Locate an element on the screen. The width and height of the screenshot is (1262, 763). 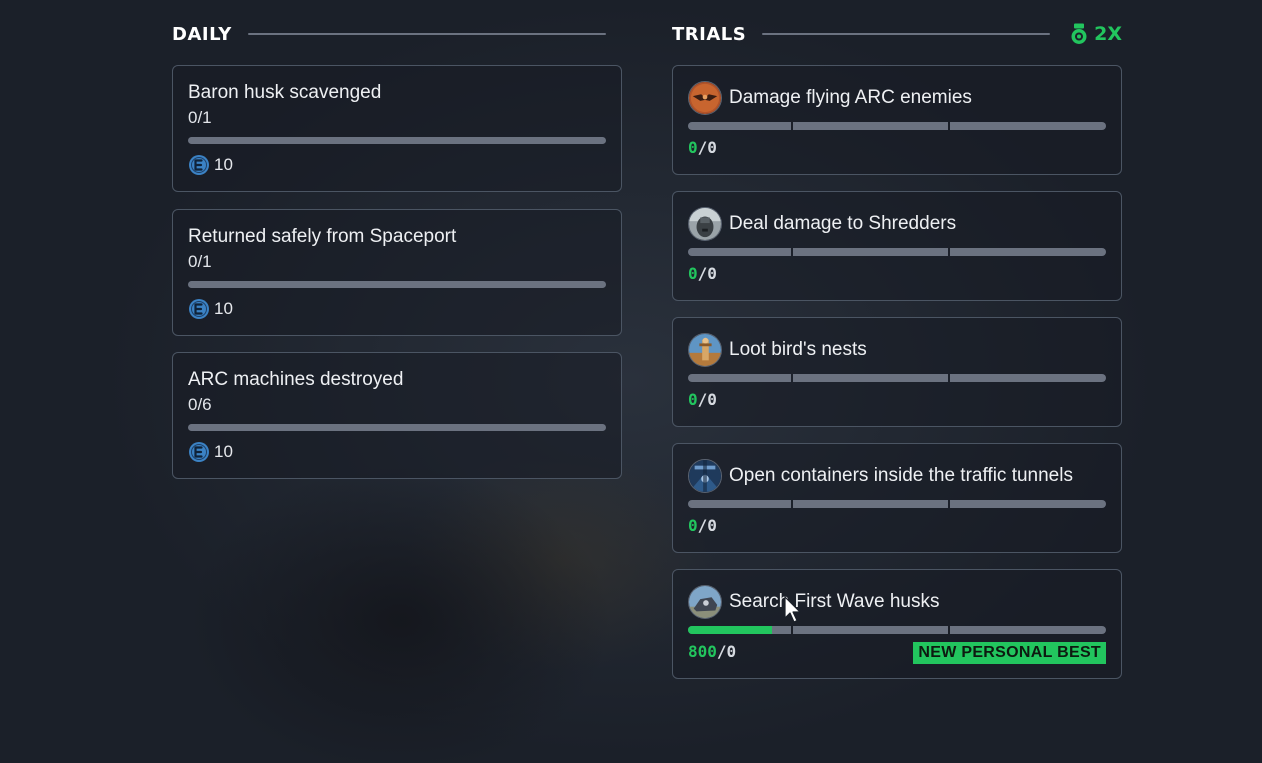
personal-best-badge: NEW PERSONAL BEST is located at coordinates (1009, 653).